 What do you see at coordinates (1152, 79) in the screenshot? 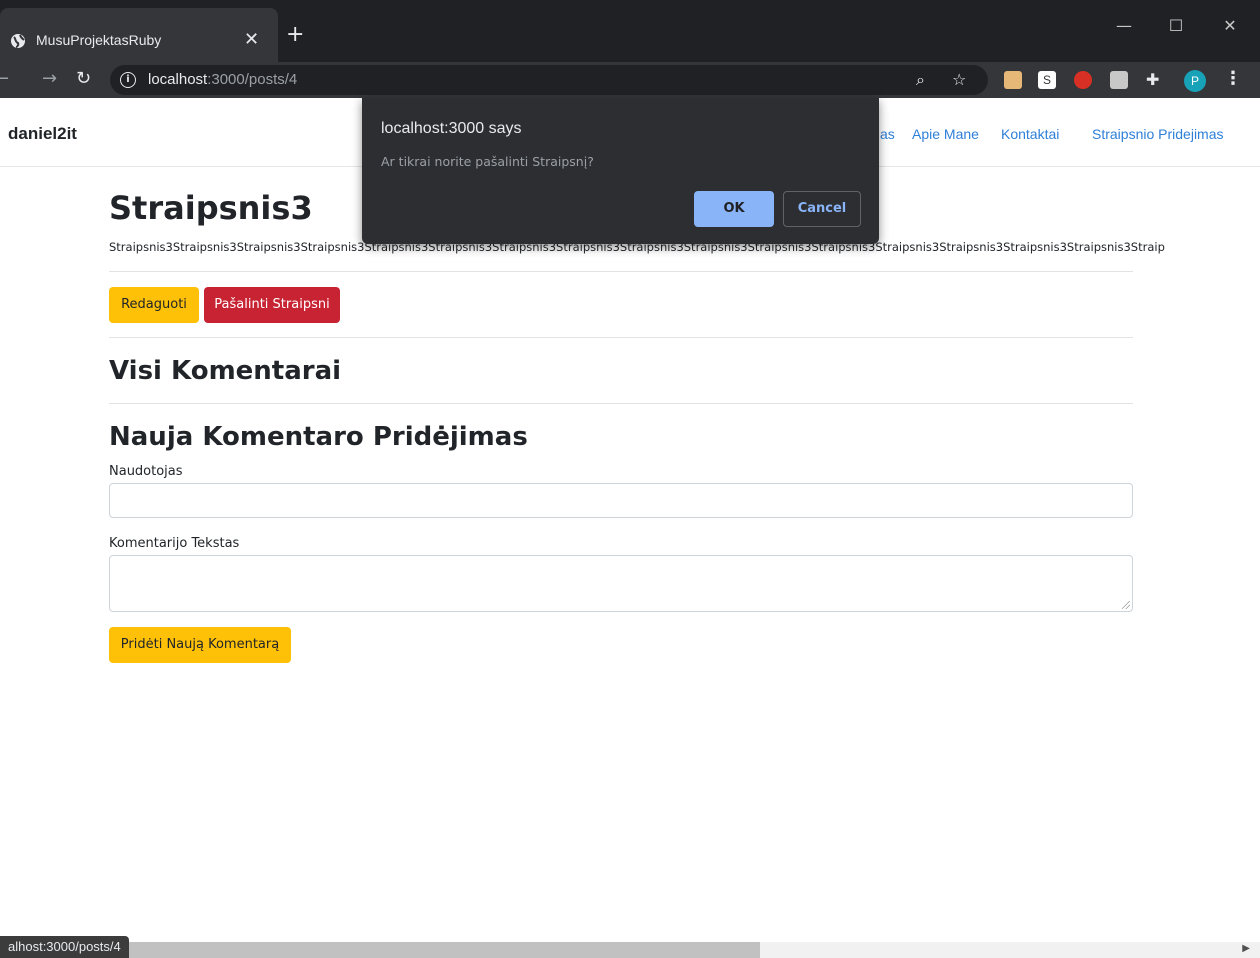
I see `extensions-puzzle-icon: ✚` at bounding box center [1152, 79].